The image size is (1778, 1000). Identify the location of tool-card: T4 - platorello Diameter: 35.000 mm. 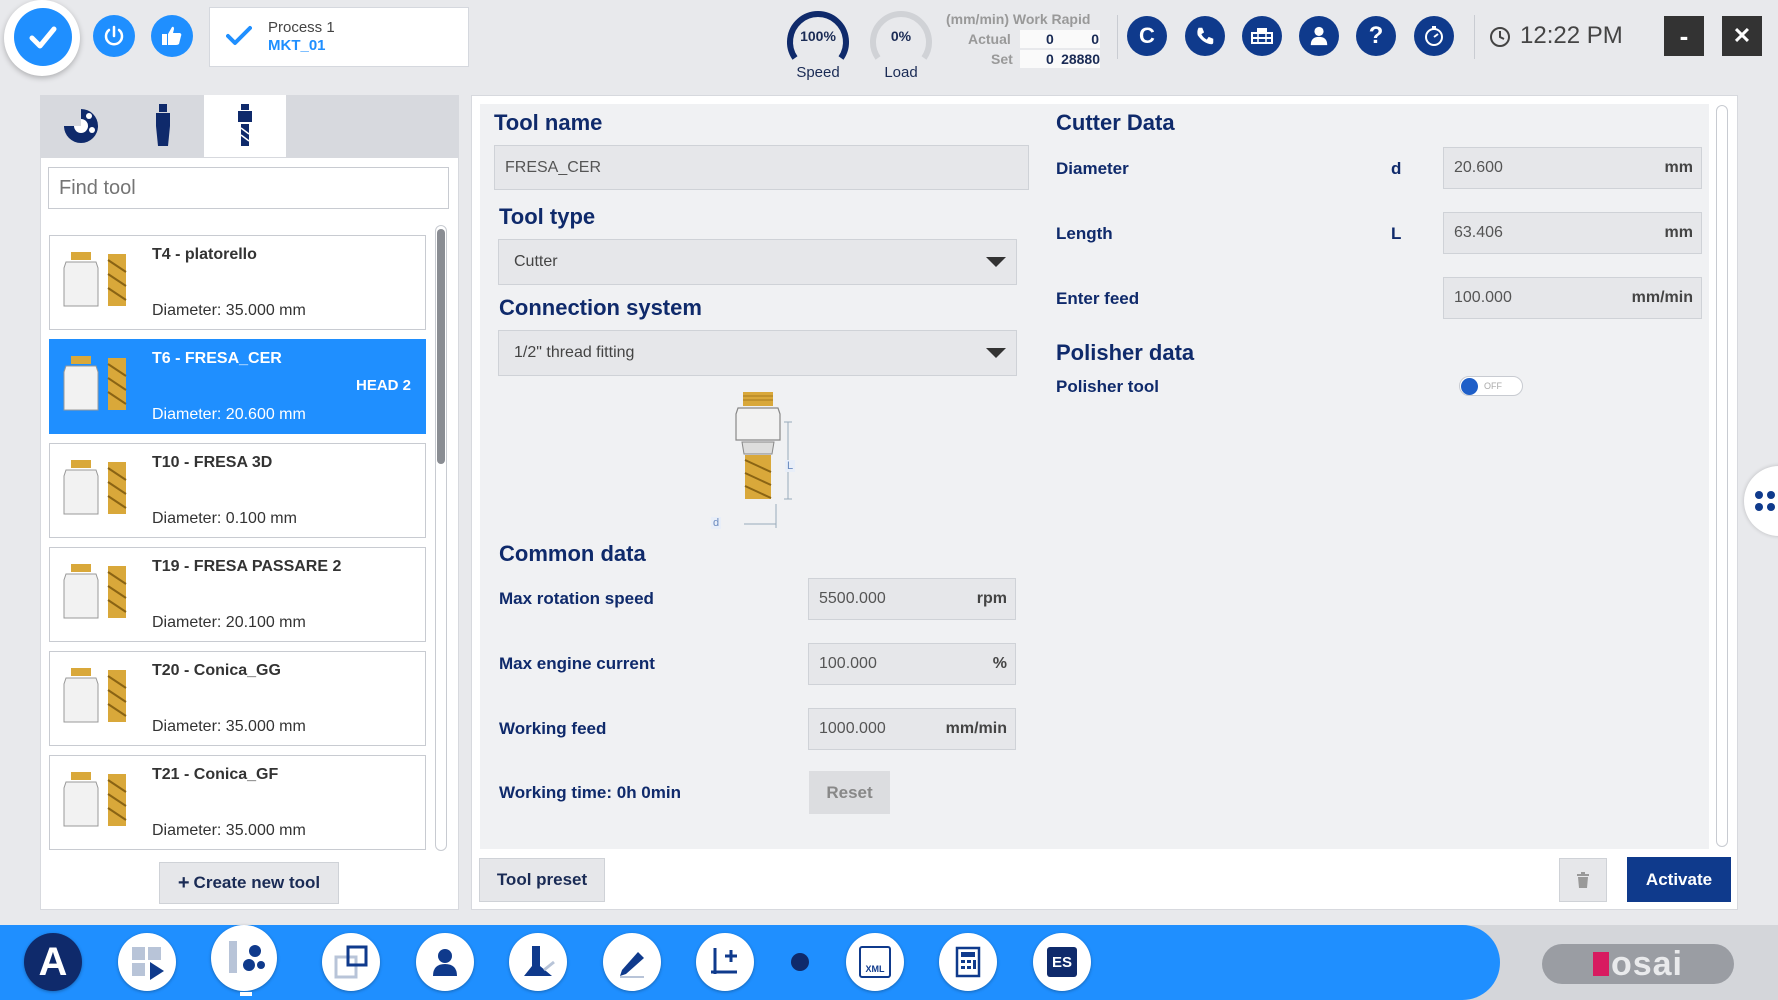
(237, 282).